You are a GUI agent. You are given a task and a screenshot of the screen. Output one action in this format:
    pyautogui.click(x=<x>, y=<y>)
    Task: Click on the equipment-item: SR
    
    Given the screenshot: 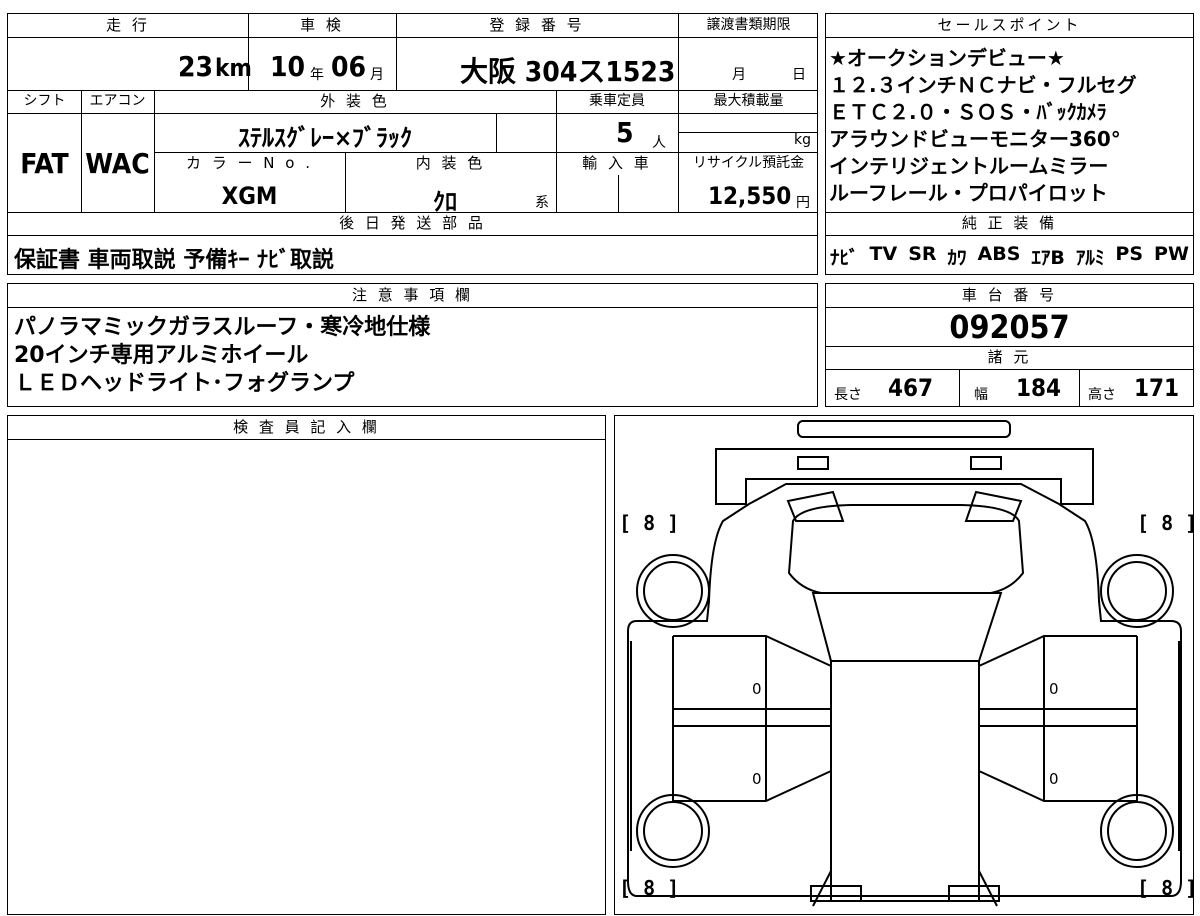 What is the action you would take?
    pyautogui.click(x=922, y=254)
    